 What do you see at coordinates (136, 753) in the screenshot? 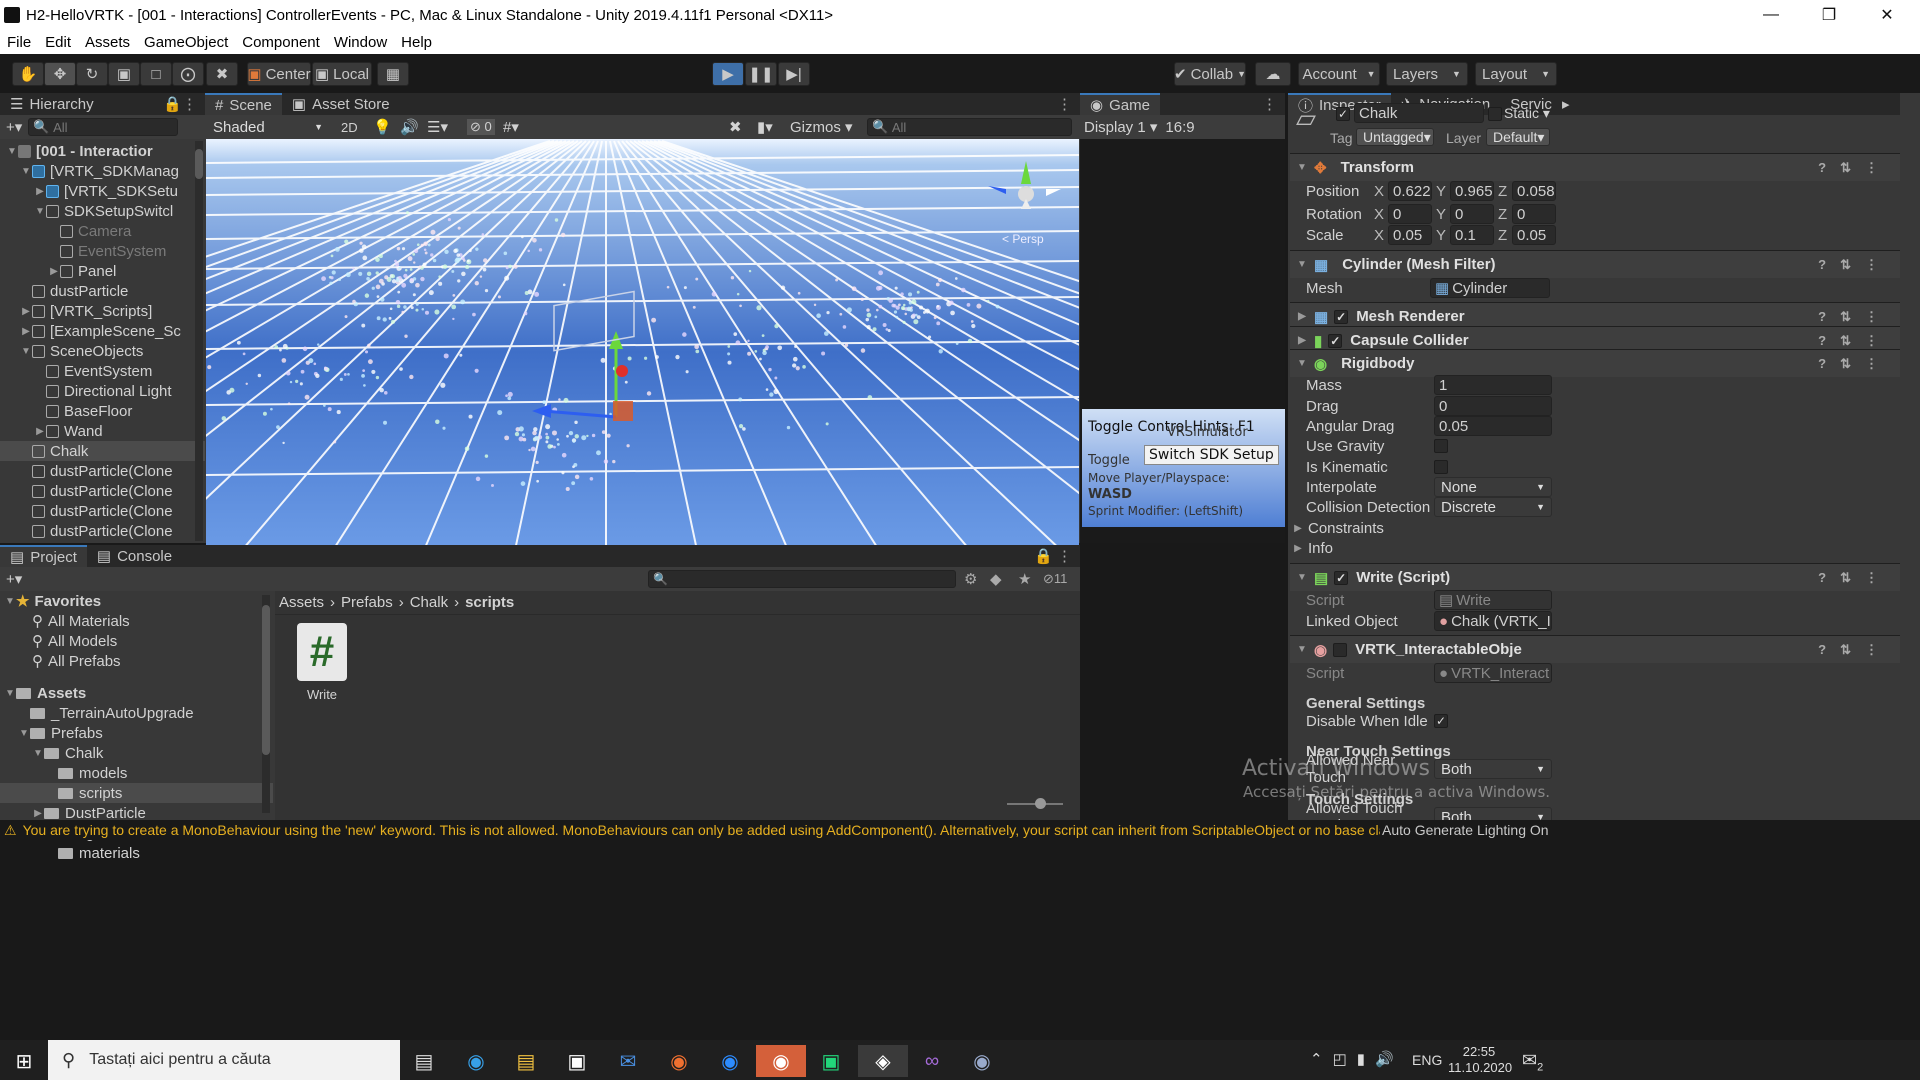
I see `asset-folder-item: ▼ Chalk` at bounding box center [136, 753].